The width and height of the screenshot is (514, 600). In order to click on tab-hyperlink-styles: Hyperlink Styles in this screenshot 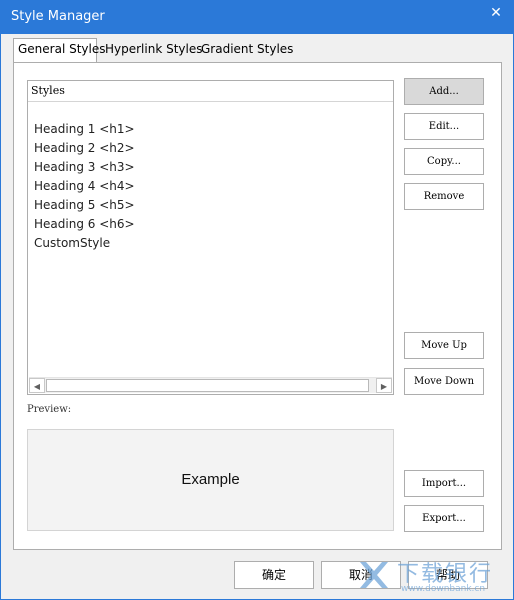, I will do `click(154, 50)`.